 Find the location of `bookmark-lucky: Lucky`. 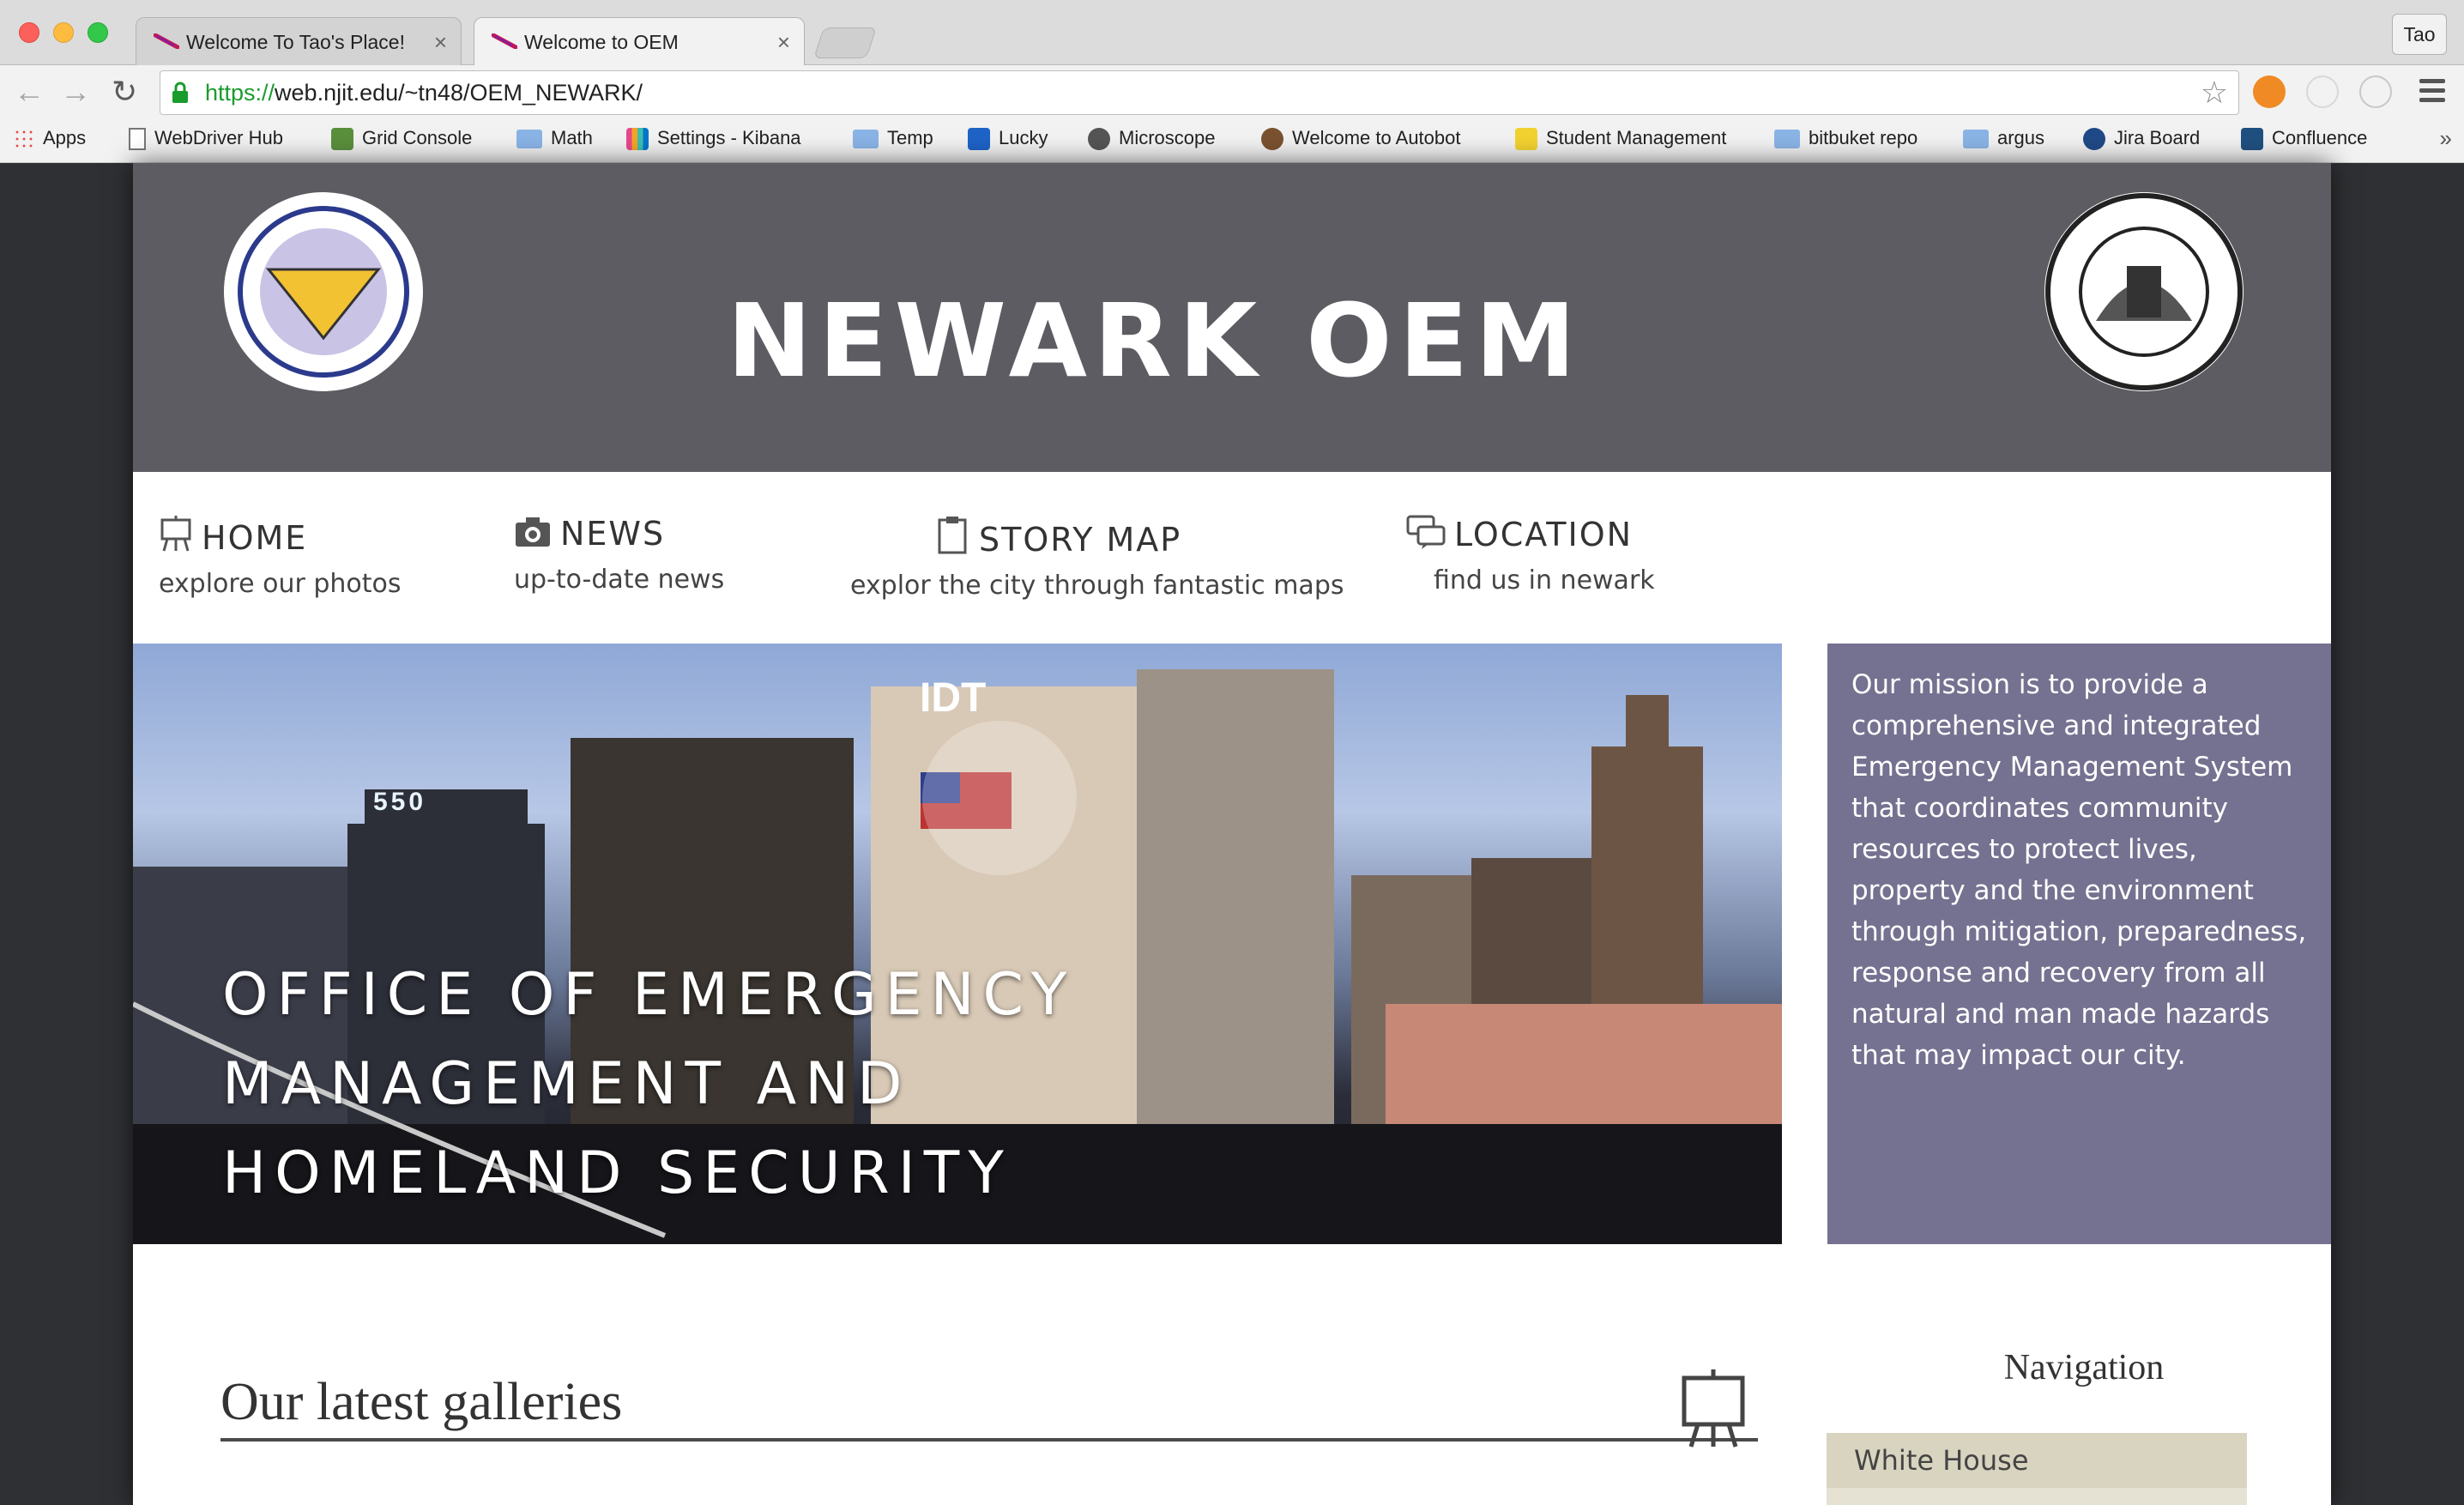

bookmark-lucky: Lucky is located at coordinates (1008, 138).